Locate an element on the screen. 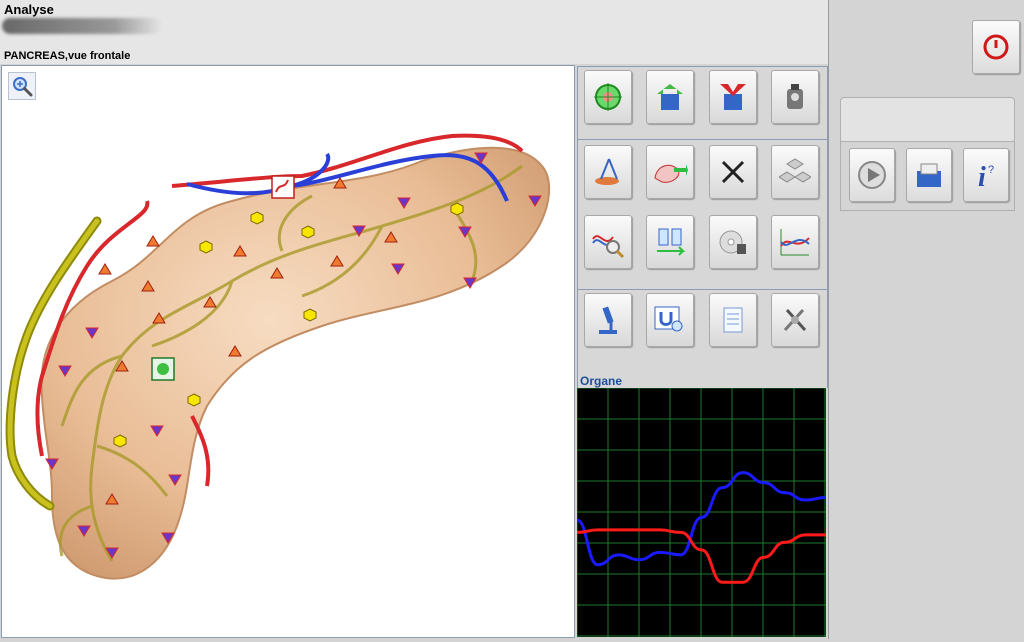  playback-panel: i? is located at coordinates (927, 176).